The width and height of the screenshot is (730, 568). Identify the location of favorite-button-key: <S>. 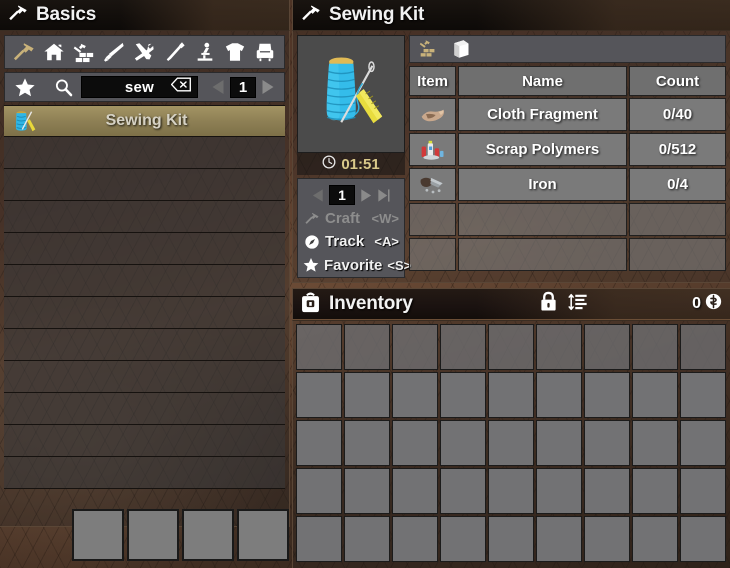
(399, 265).